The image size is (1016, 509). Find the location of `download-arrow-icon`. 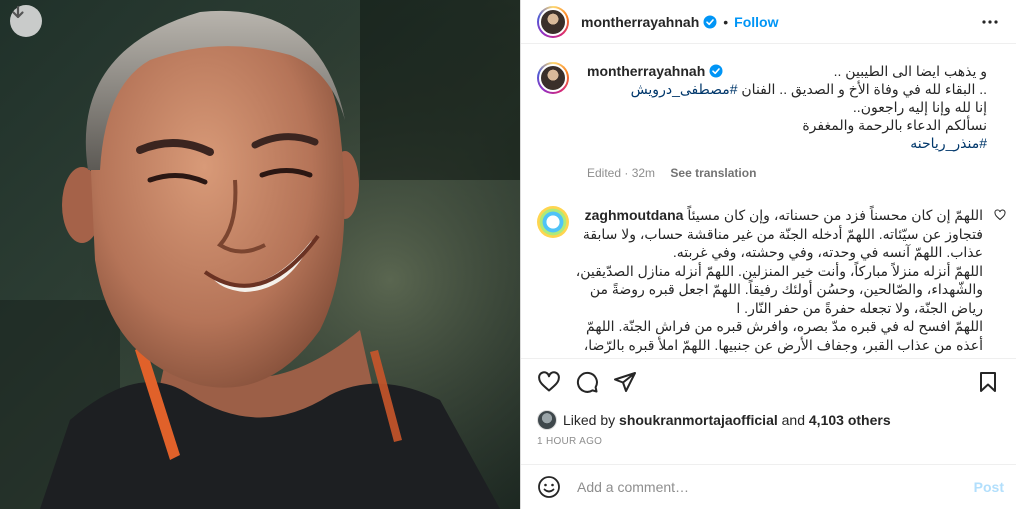

download-arrow-icon is located at coordinates (18, 12).